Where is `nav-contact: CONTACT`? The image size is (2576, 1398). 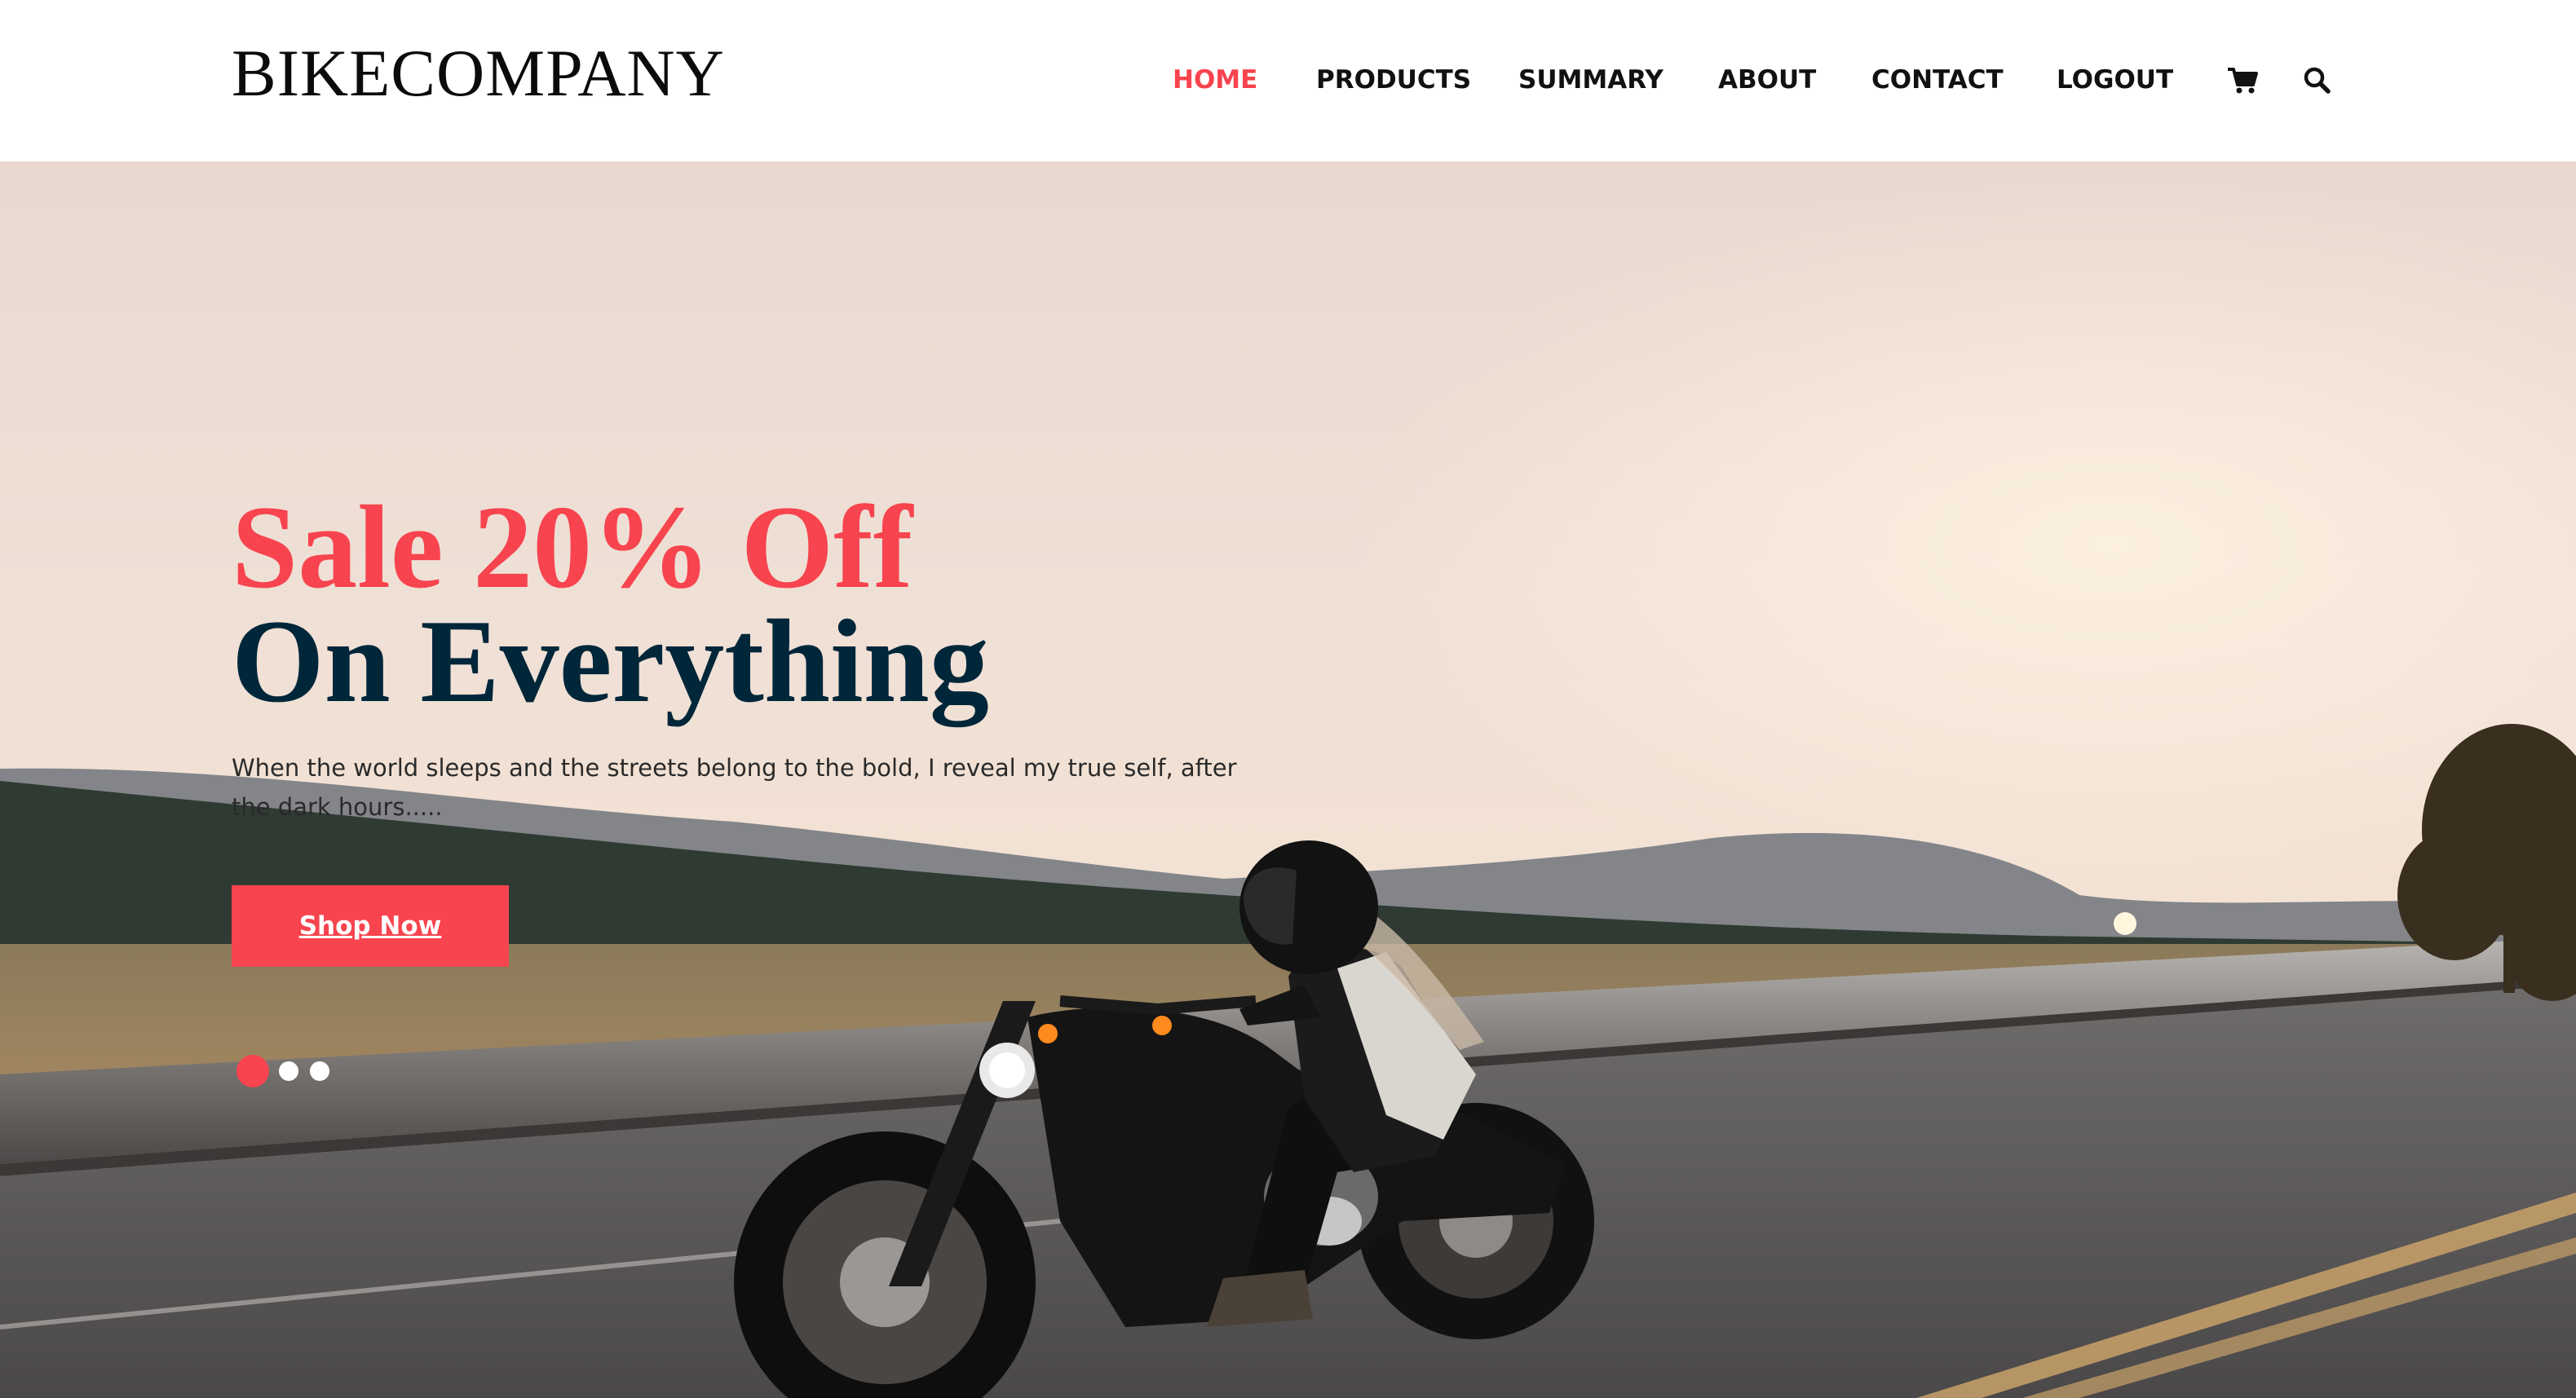
nav-contact: CONTACT is located at coordinates (1937, 79).